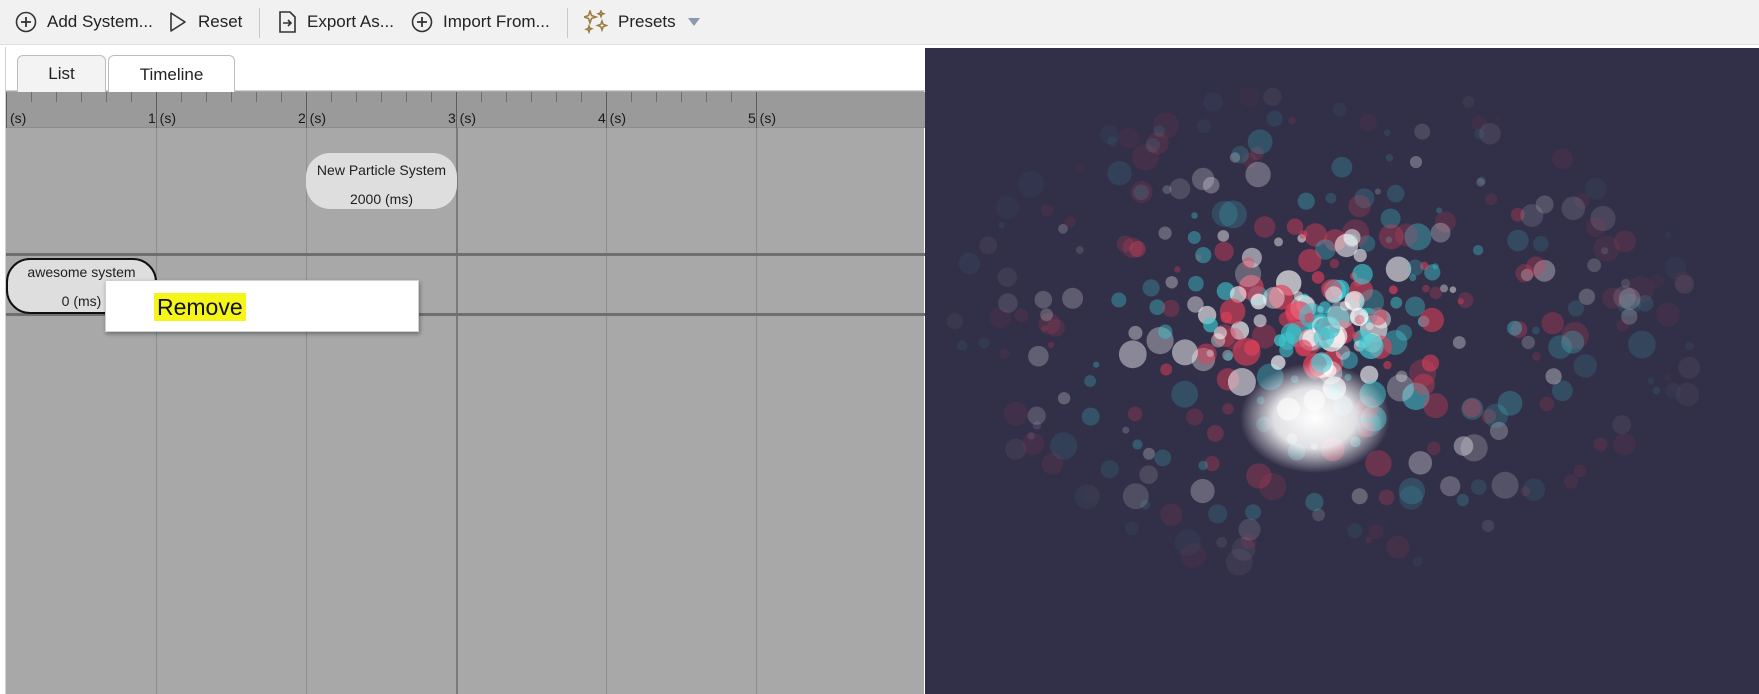  Describe the element at coordinates (381, 181) in the screenshot. I see `system-block: New Particle System 2000 (ms)` at that location.